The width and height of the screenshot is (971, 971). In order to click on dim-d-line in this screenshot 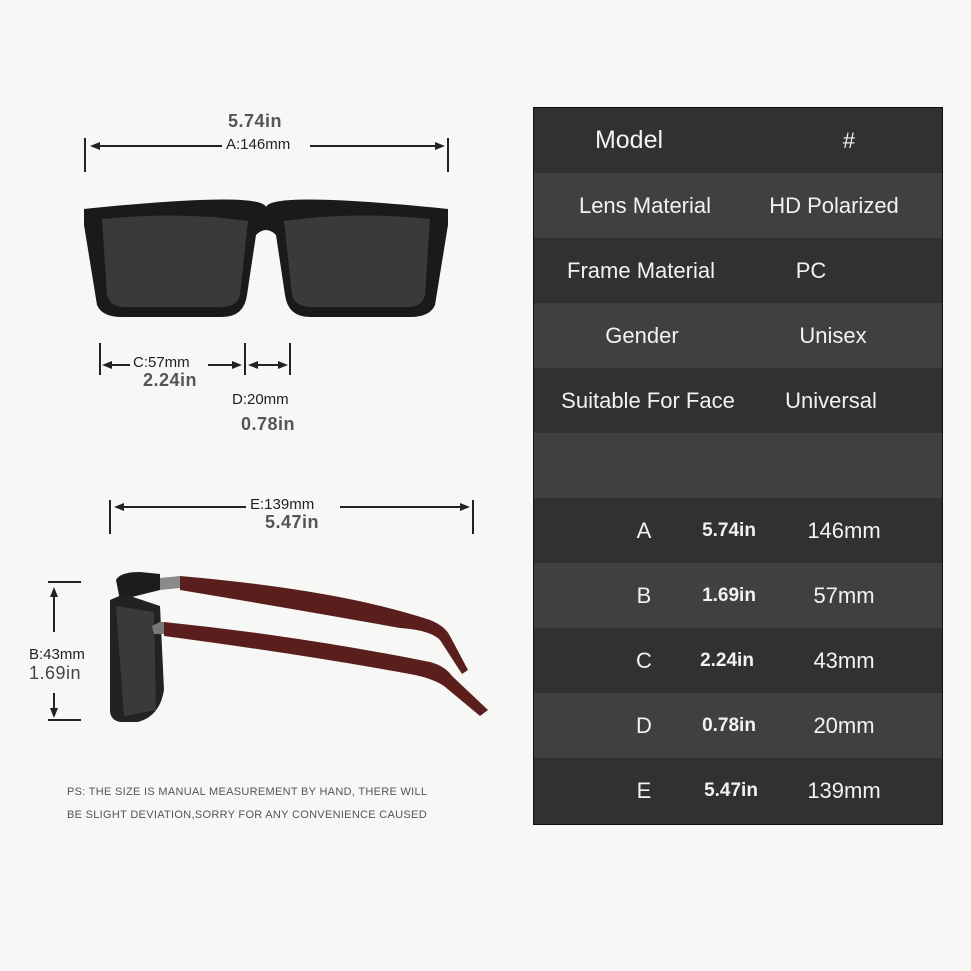, I will do `click(268, 365)`.